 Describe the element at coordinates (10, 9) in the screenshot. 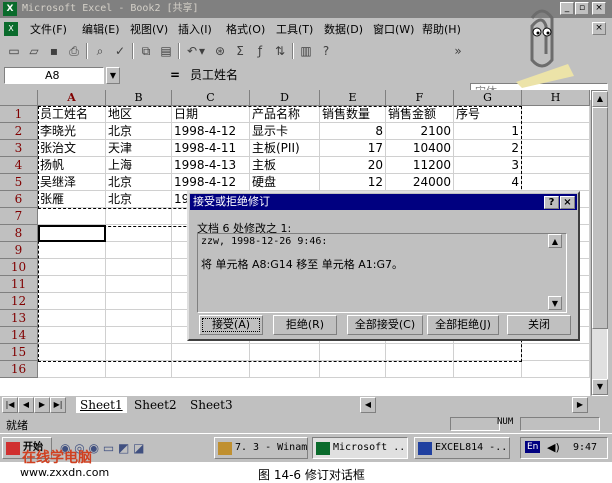

I see `excel-app-icon: X` at that location.